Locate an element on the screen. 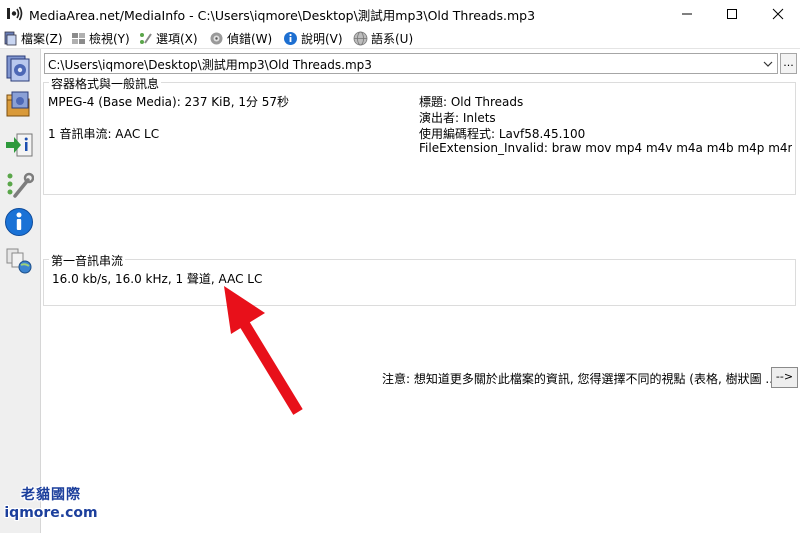 The width and height of the screenshot is (800, 533). file-icon is located at coordinates (10, 38).